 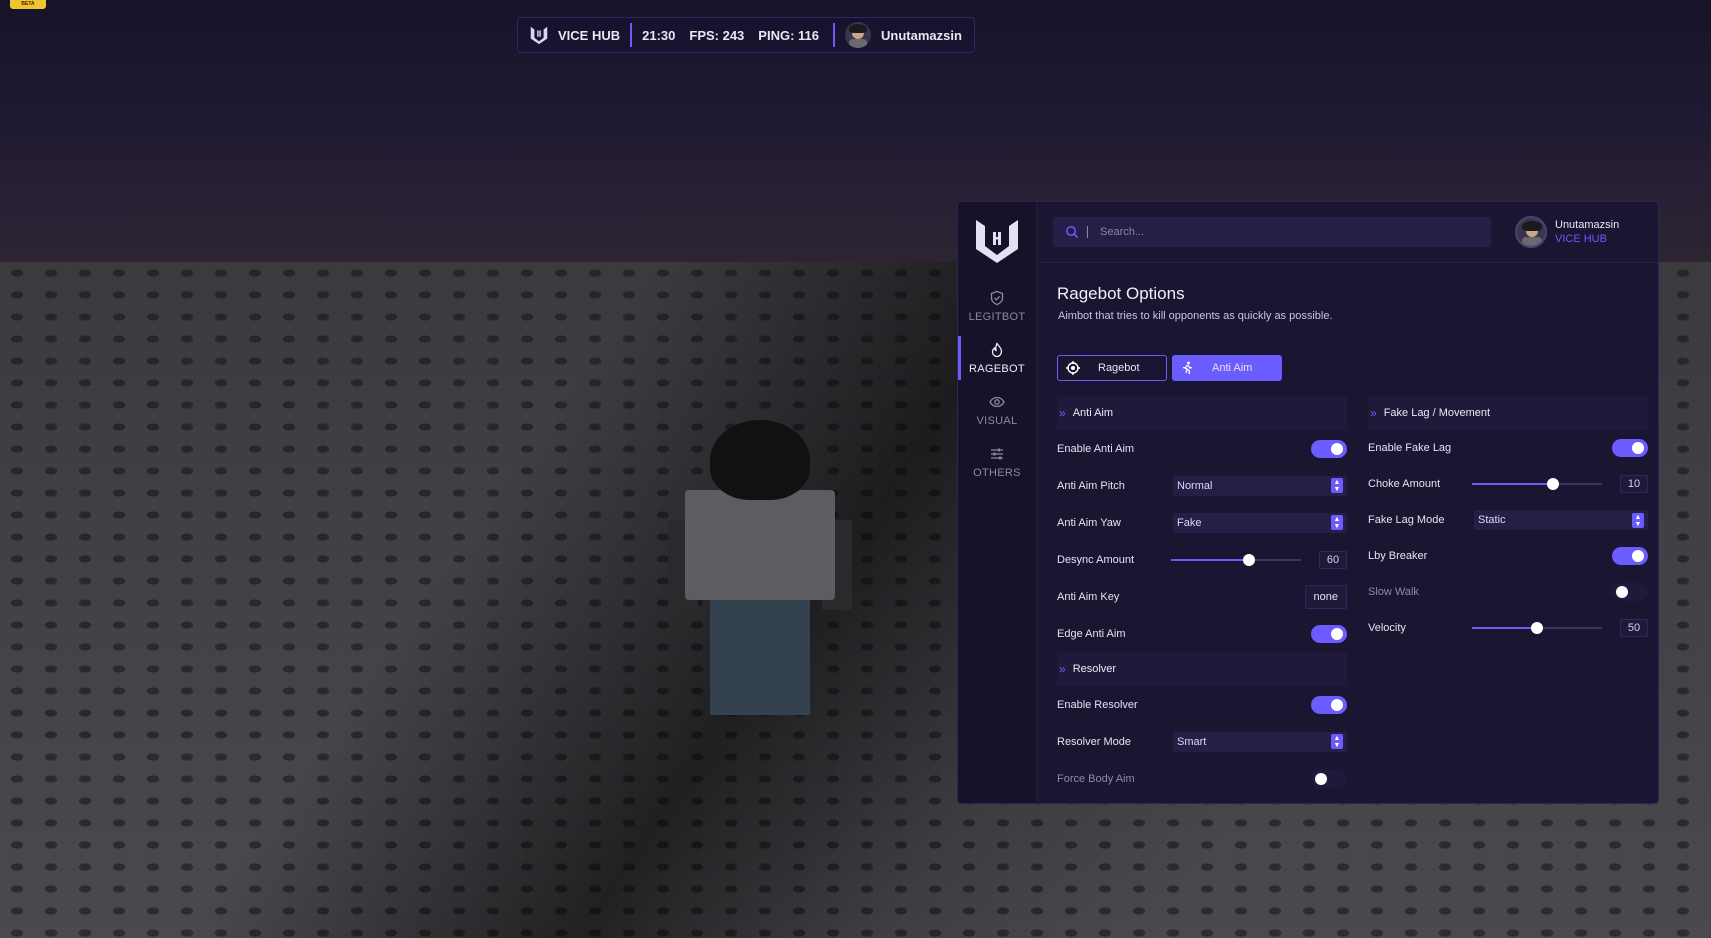 I want to click on tab-anti-aim: Anti Aim, so click(x=1227, y=368).